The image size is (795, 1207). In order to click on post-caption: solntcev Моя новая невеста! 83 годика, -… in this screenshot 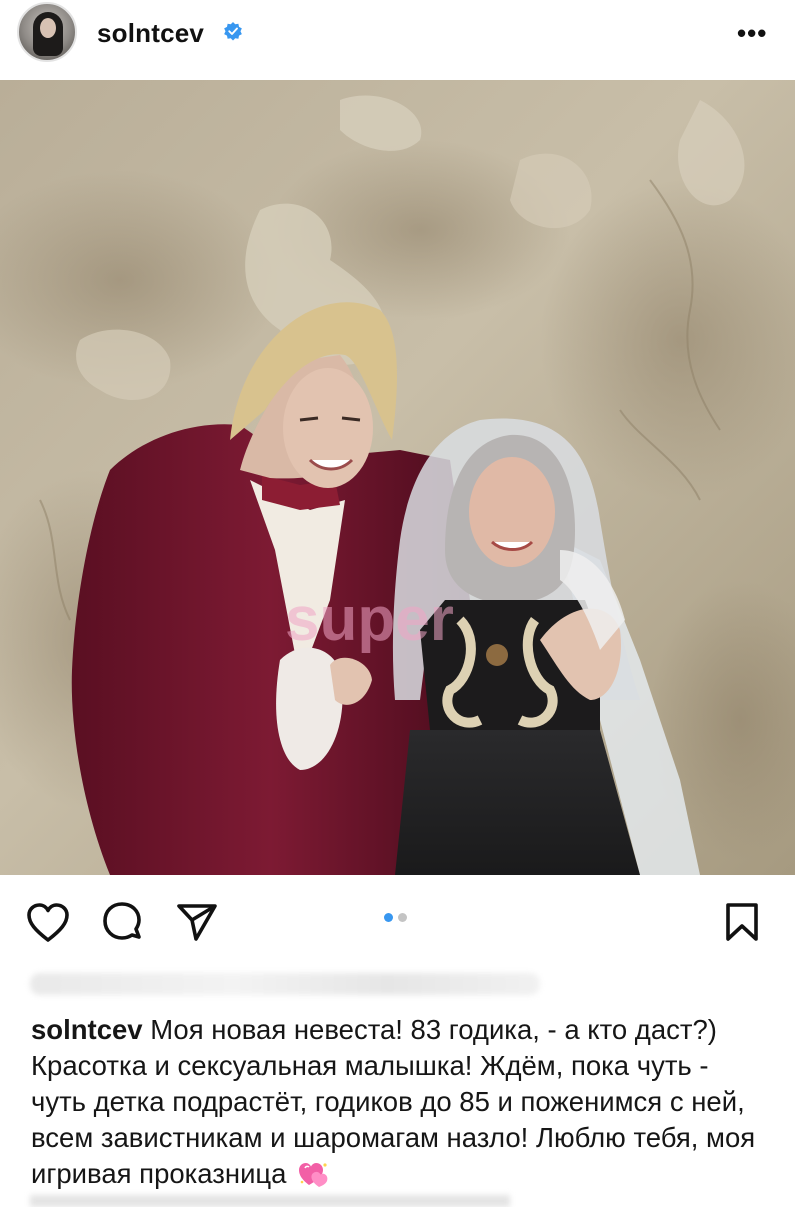, I will do `click(398, 1102)`.